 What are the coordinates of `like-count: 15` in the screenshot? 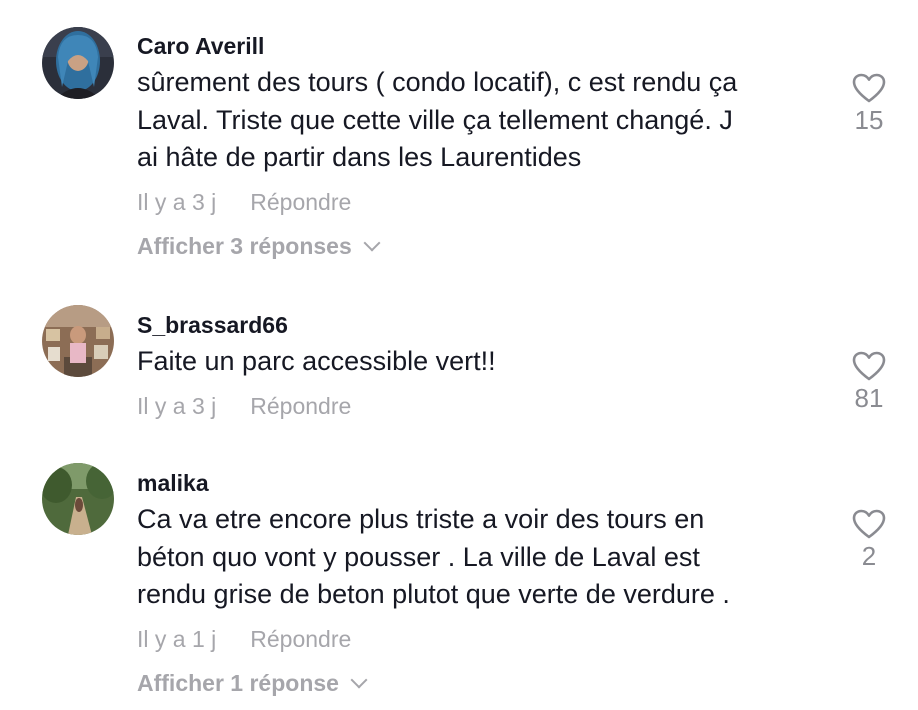 It's located at (869, 120).